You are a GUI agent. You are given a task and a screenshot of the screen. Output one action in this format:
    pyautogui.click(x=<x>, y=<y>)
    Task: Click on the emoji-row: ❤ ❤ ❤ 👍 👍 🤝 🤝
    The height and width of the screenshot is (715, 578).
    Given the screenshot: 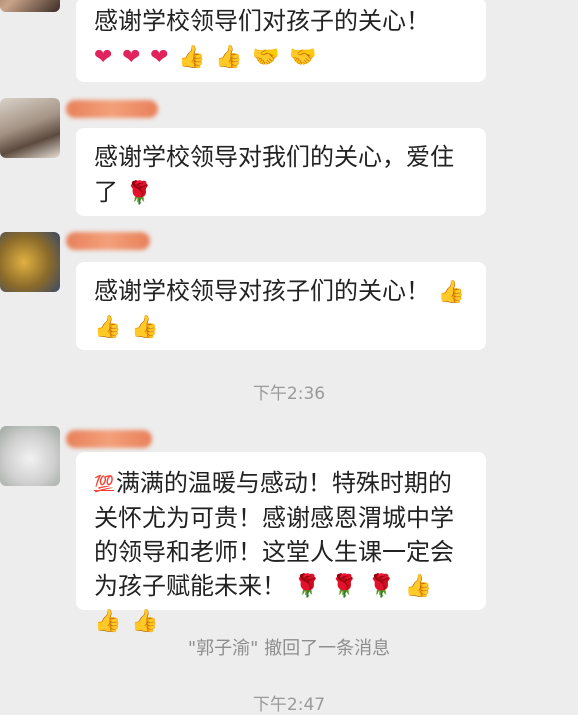 What is the action you would take?
    pyautogui.click(x=281, y=57)
    